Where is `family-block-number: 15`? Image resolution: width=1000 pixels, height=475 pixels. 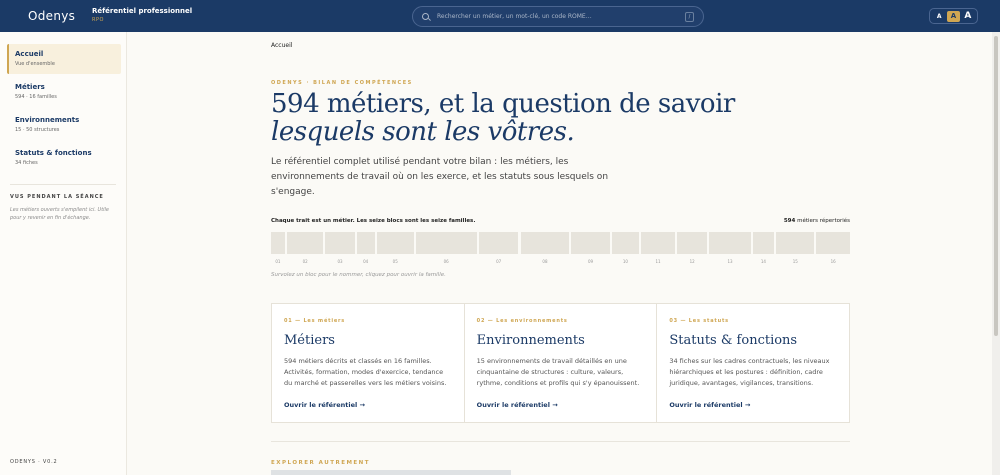 family-block-number: 15 is located at coordinates (795, 261).